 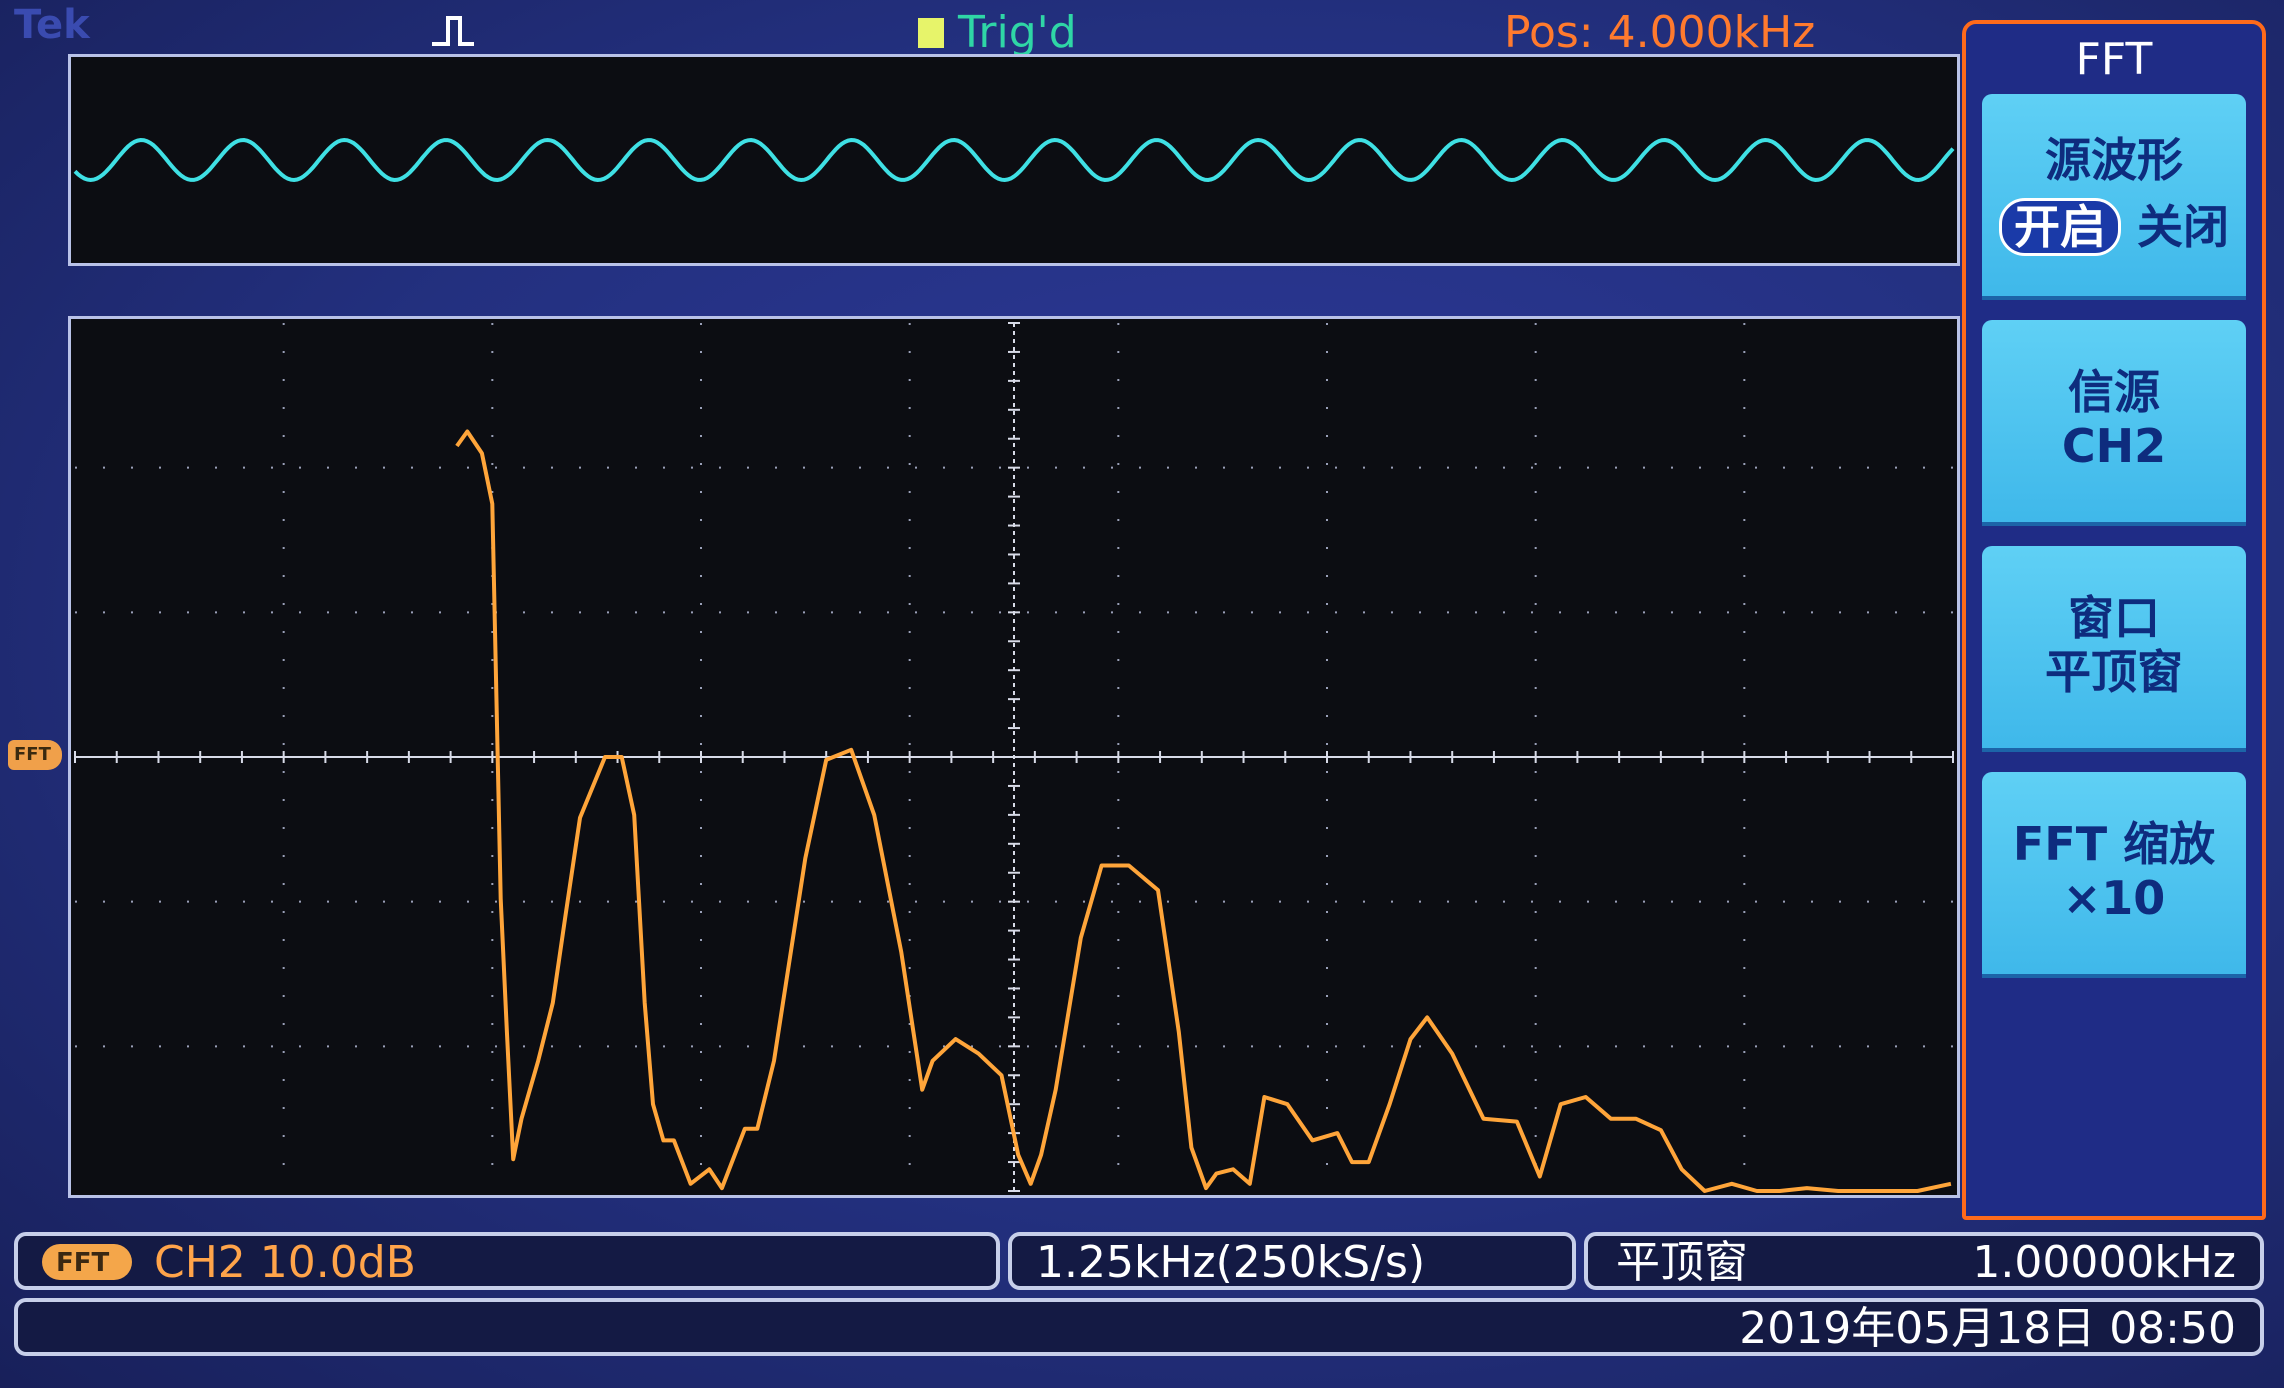 I want to click on window-freq-readout: 平顶窗 1.00000kHz, so click(x=1924, y=1261).